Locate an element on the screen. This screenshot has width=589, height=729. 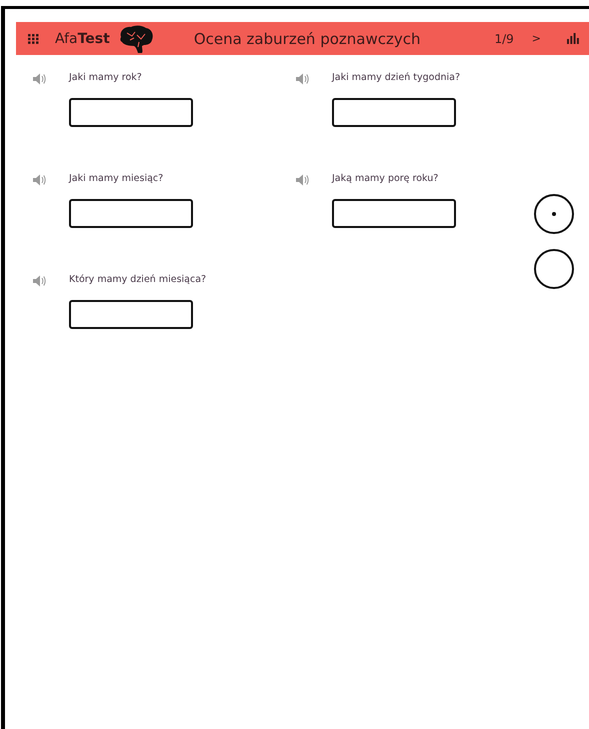
question-label: Jaką mamy porę roku? is located at coordinates (386, 178).